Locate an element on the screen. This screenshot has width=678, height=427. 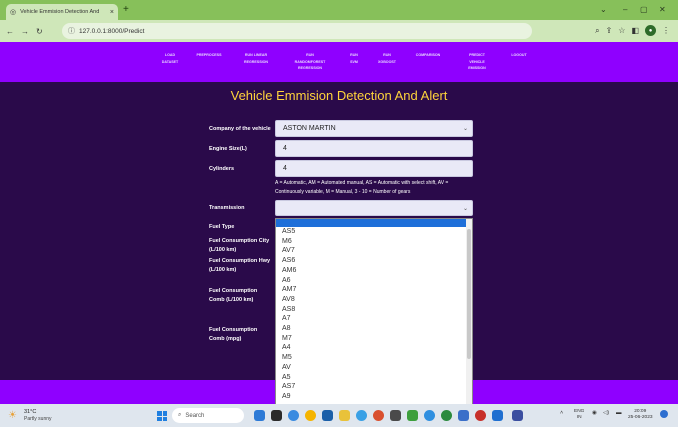
maximize-icon: ▢ is located at coordinates (644, 9).